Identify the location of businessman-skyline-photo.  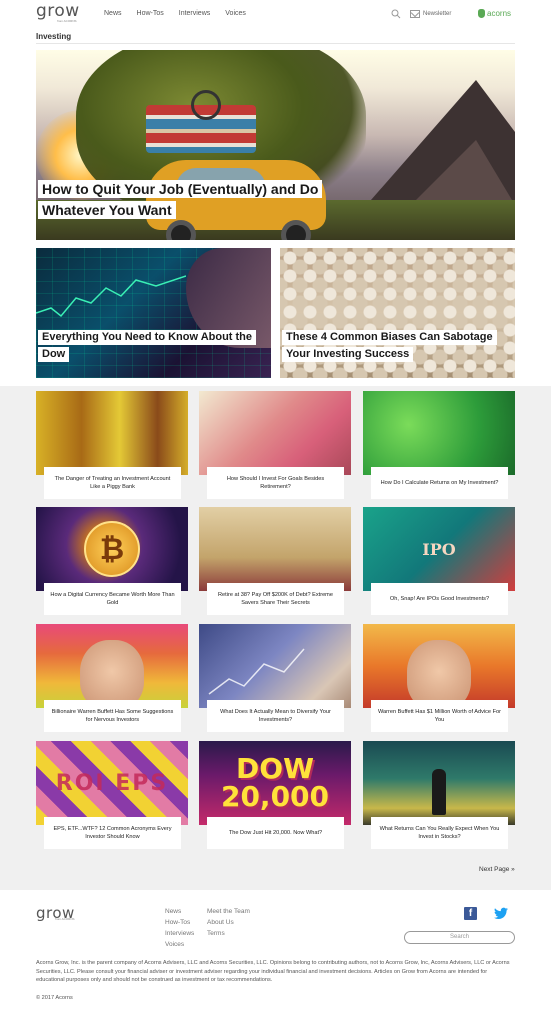
(439, 783).